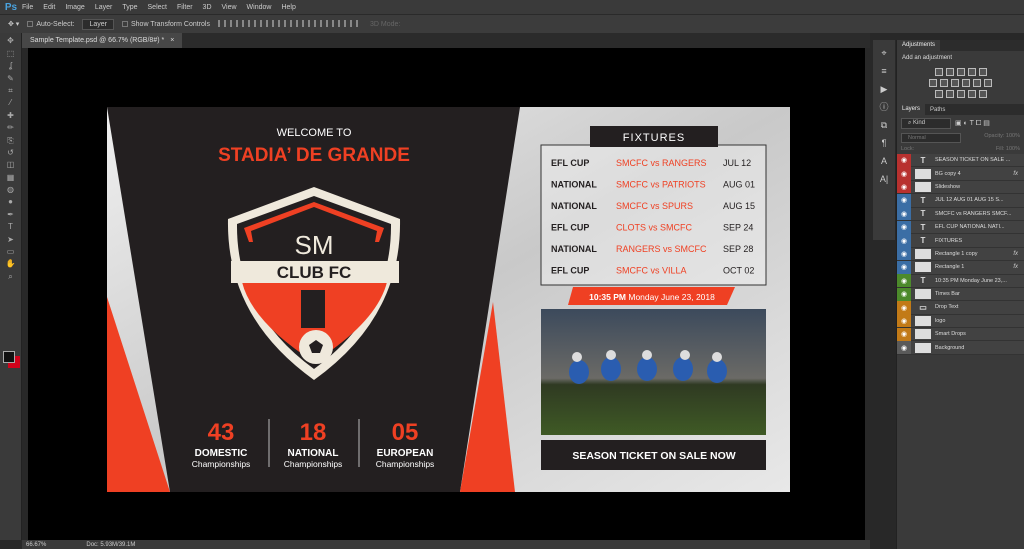 The width and height of the screenshot is (1024, 549). What do you see at coordinates (937, 110) in the screenshot?
I see `tab-paths: Paths` at bounding box center [937, 110].